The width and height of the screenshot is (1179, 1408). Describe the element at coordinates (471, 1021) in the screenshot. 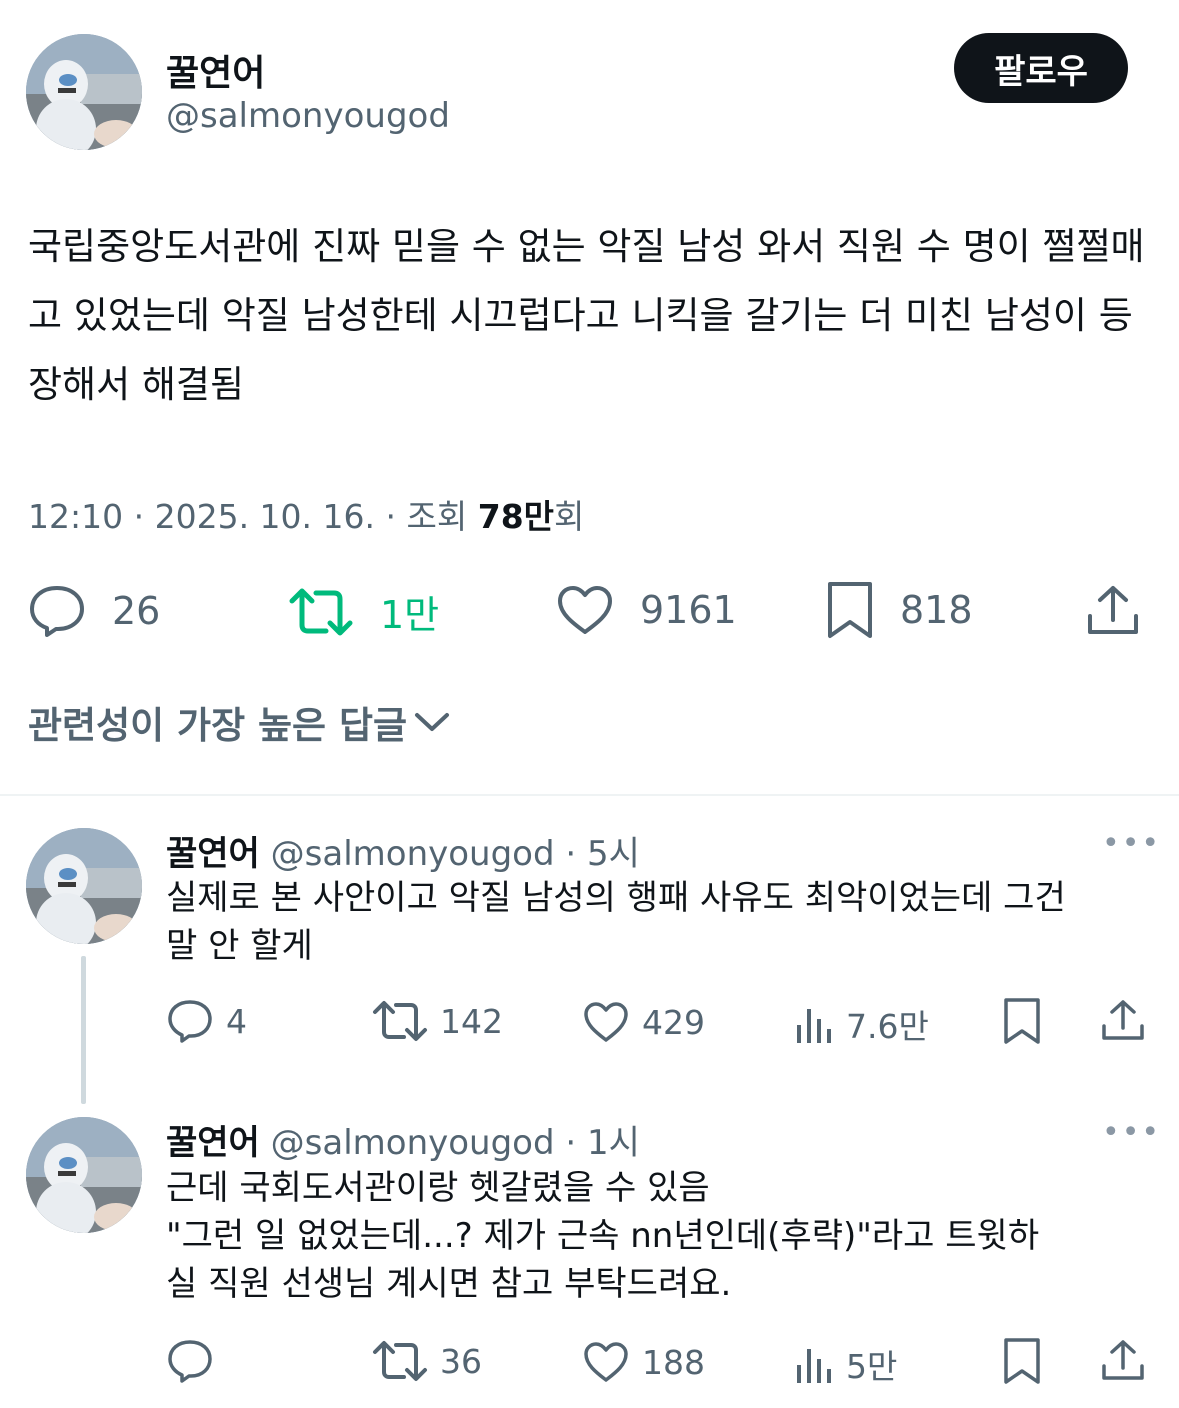

I see `retweet-count: 142` at that location.